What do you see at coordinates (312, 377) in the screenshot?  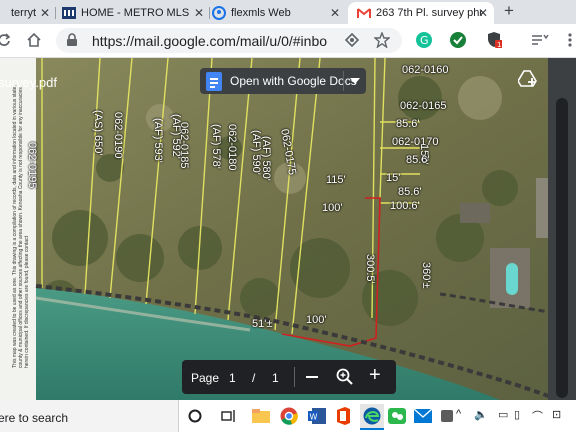 I see `zoom-out-icon` at bounding box center [312, 377].